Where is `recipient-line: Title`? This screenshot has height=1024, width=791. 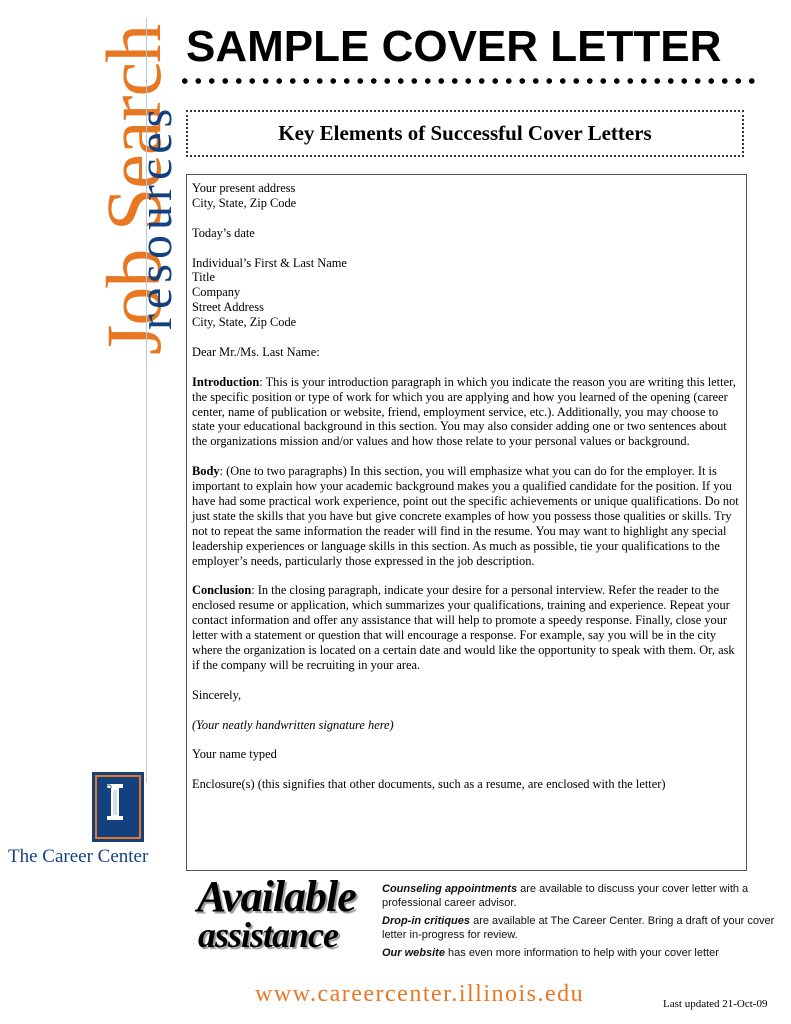
recipient-line: Title is located at coordinates (203, 277).